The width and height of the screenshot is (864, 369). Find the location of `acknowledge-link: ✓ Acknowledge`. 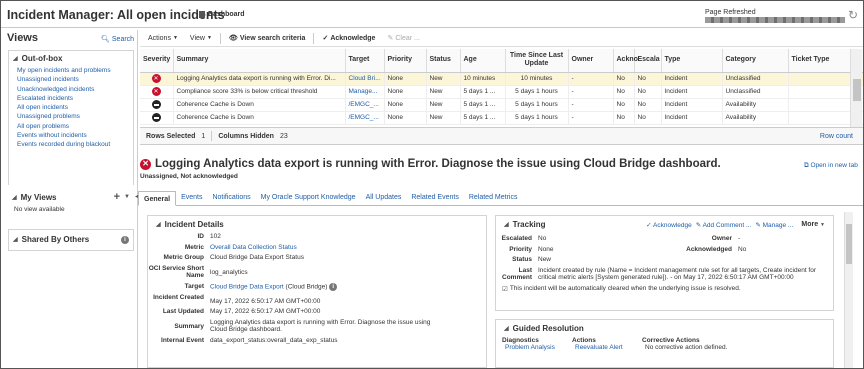

acknowledge-link: ✓ Acknowledge is located at coordinates (669, 225).